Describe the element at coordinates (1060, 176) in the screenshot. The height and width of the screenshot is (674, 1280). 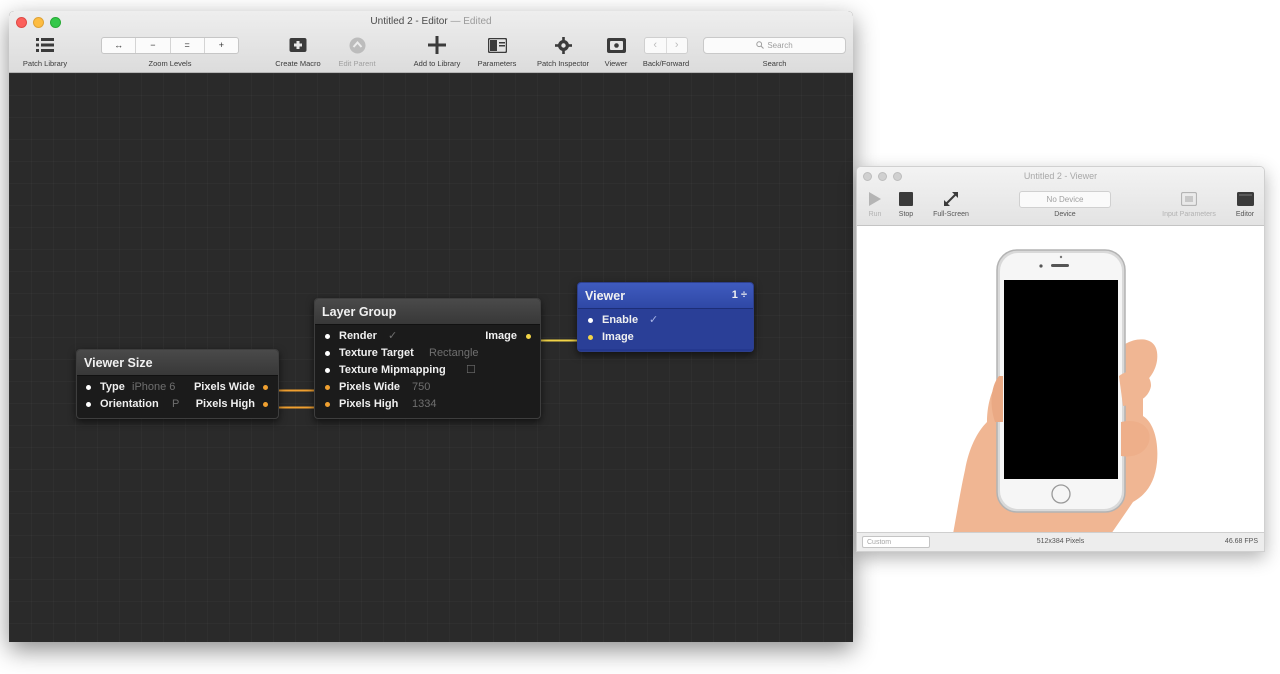
I see `window-title: Untitled 2 - Viewer` at that location.